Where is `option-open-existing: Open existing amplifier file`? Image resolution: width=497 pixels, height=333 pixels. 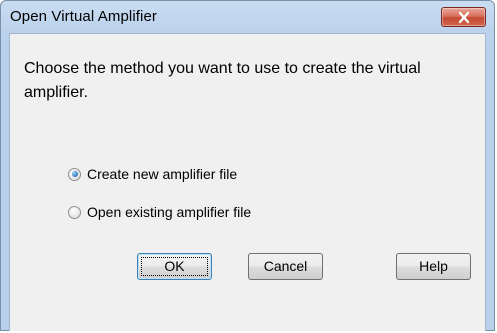 option-open-existing: Open existing amplifier file is located at coordinates (159, 212).